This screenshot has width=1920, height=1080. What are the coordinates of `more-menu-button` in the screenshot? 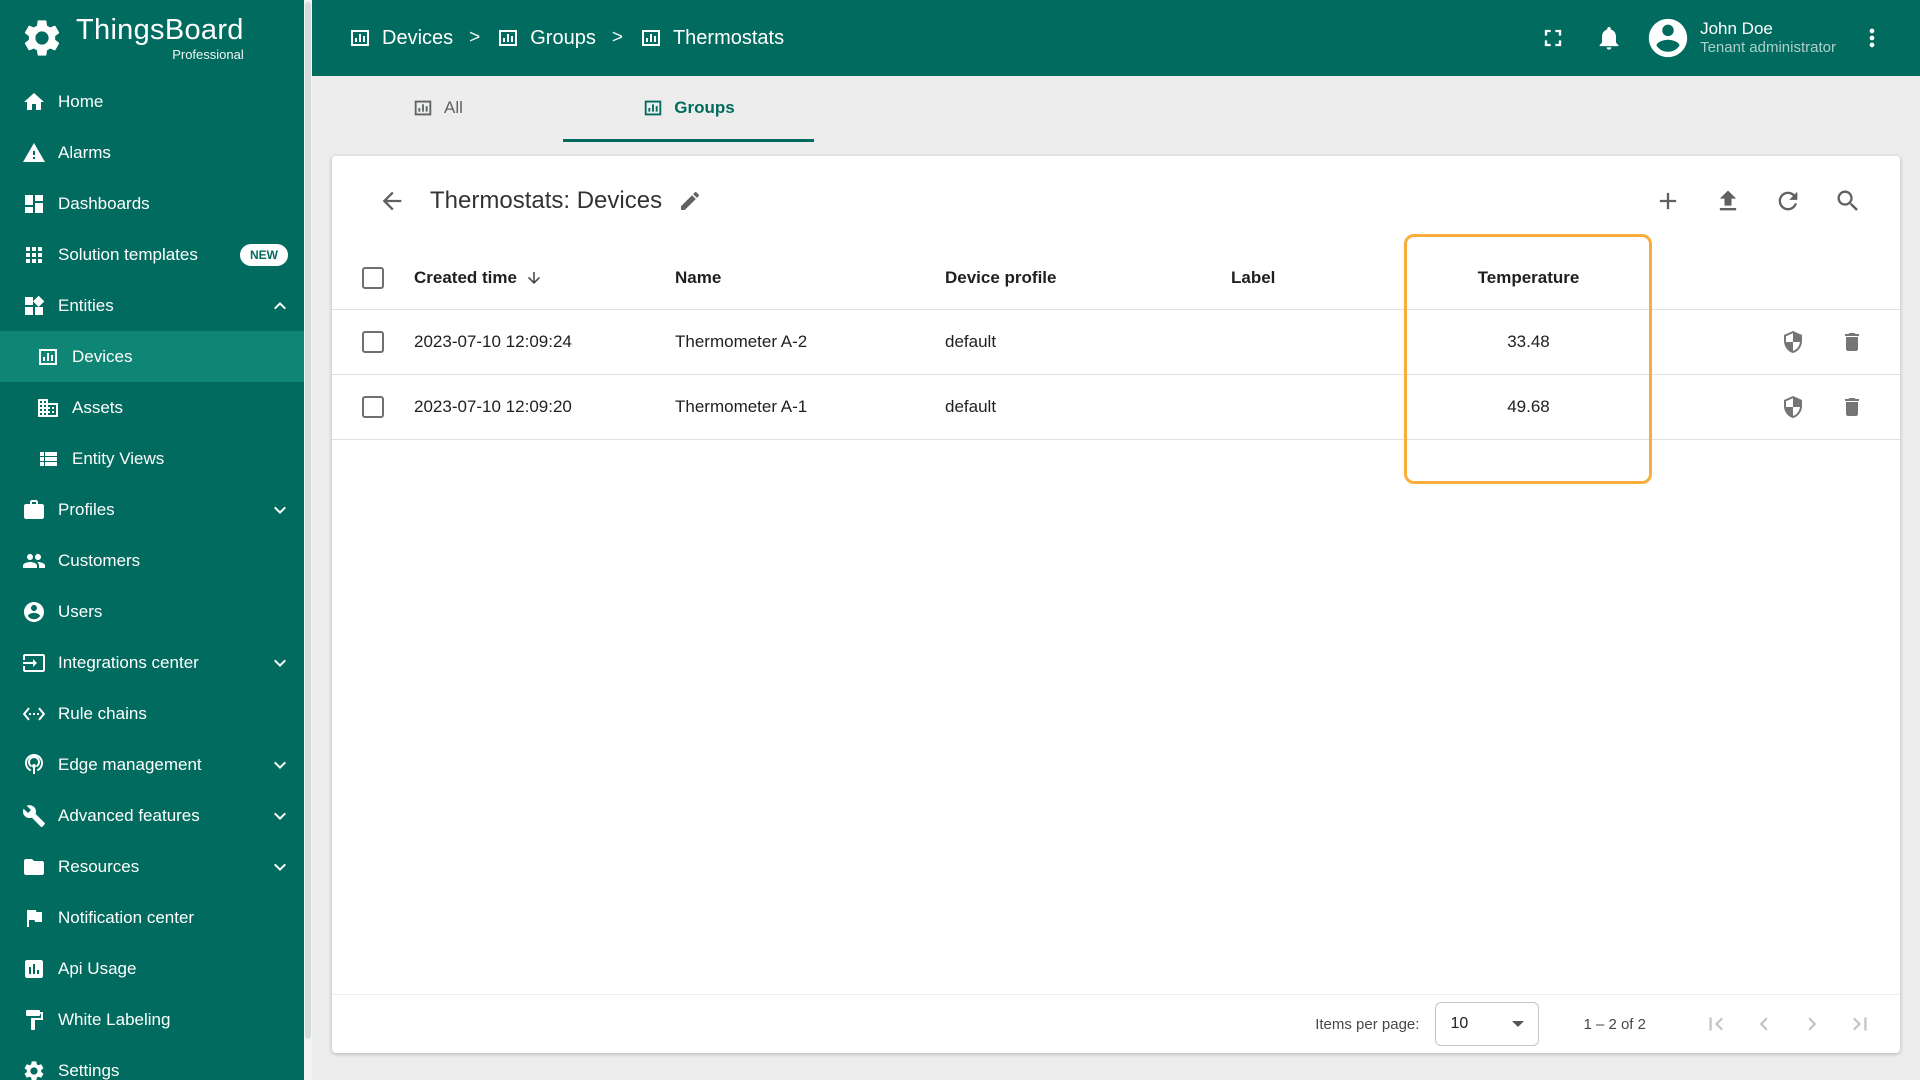 It's located at (1872, 38).